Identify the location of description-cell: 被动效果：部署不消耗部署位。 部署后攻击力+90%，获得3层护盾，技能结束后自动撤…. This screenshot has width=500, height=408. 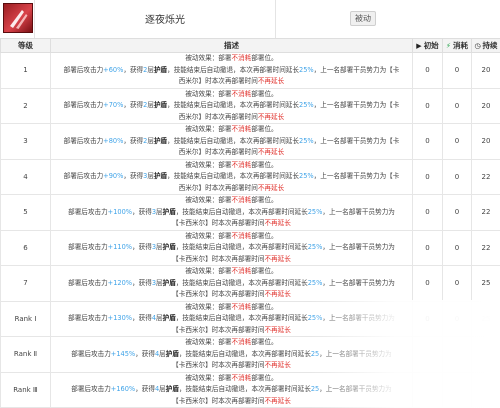
(231, 176).